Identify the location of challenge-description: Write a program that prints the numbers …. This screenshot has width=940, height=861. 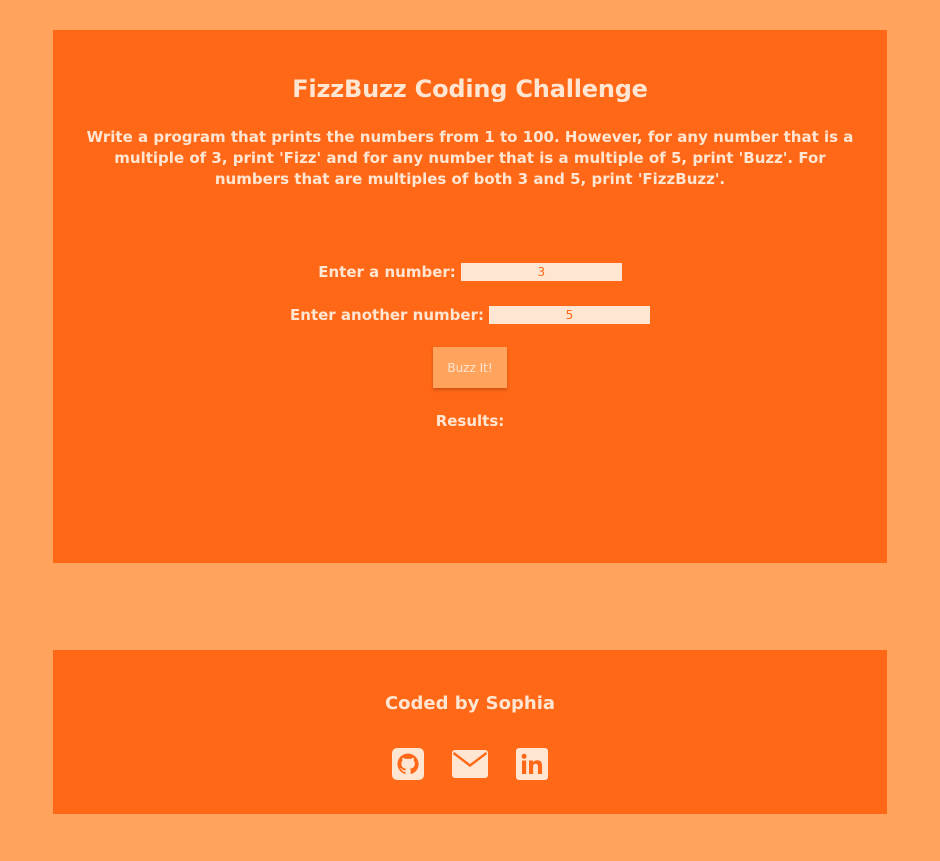
(470, 158).